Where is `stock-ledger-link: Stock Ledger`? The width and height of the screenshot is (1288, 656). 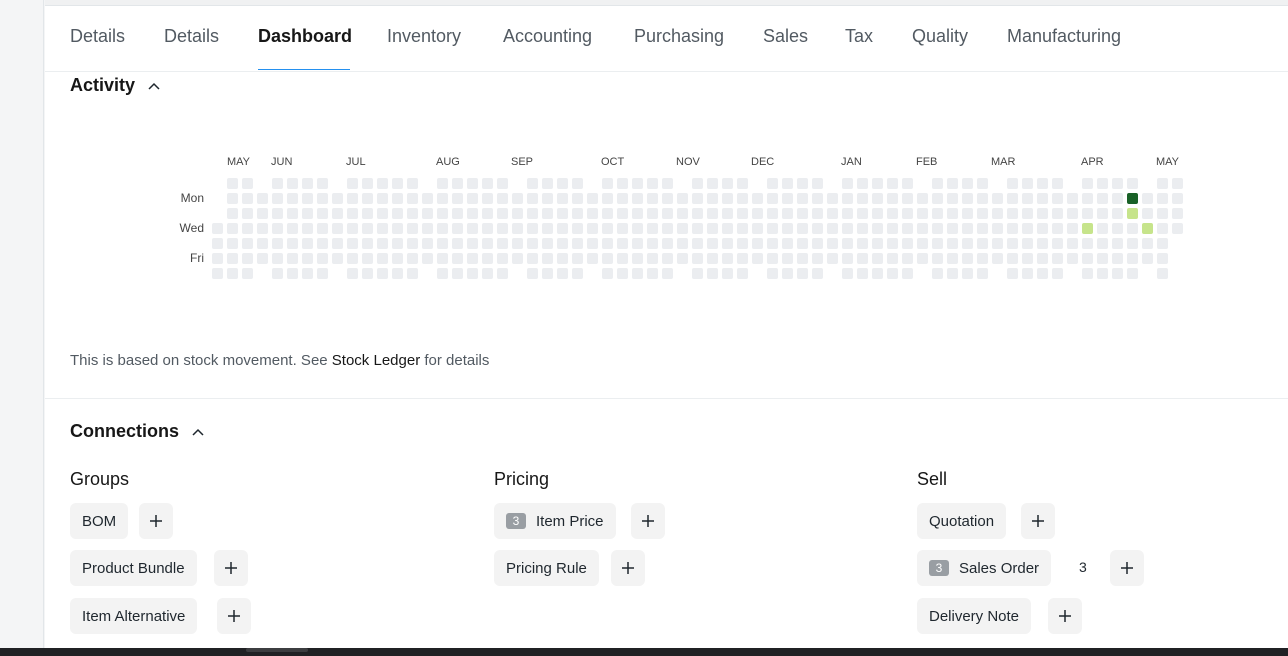 stock-ledger-link: Stock Ledger is located at coordinates (376, 360).